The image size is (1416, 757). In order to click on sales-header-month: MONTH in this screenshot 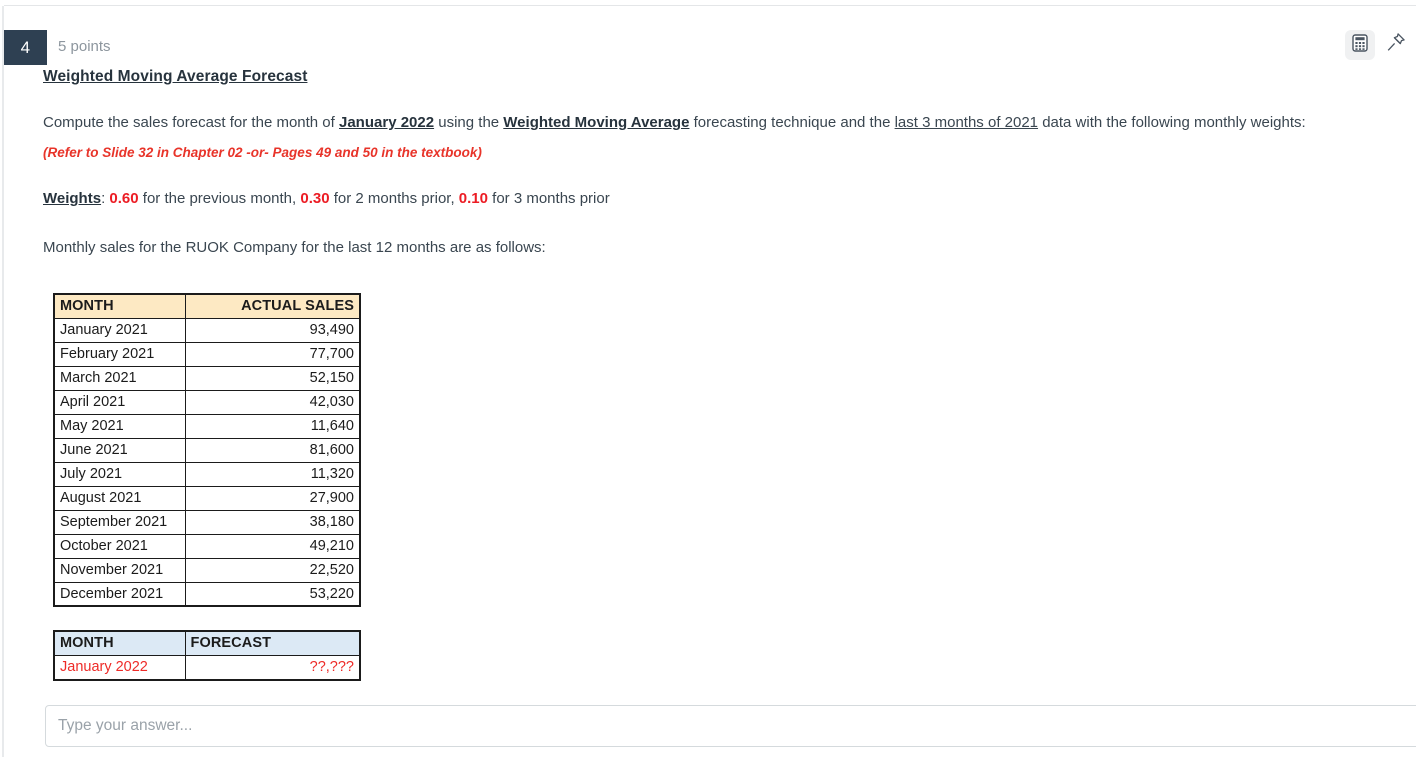, I will do `click(119, 306)`.